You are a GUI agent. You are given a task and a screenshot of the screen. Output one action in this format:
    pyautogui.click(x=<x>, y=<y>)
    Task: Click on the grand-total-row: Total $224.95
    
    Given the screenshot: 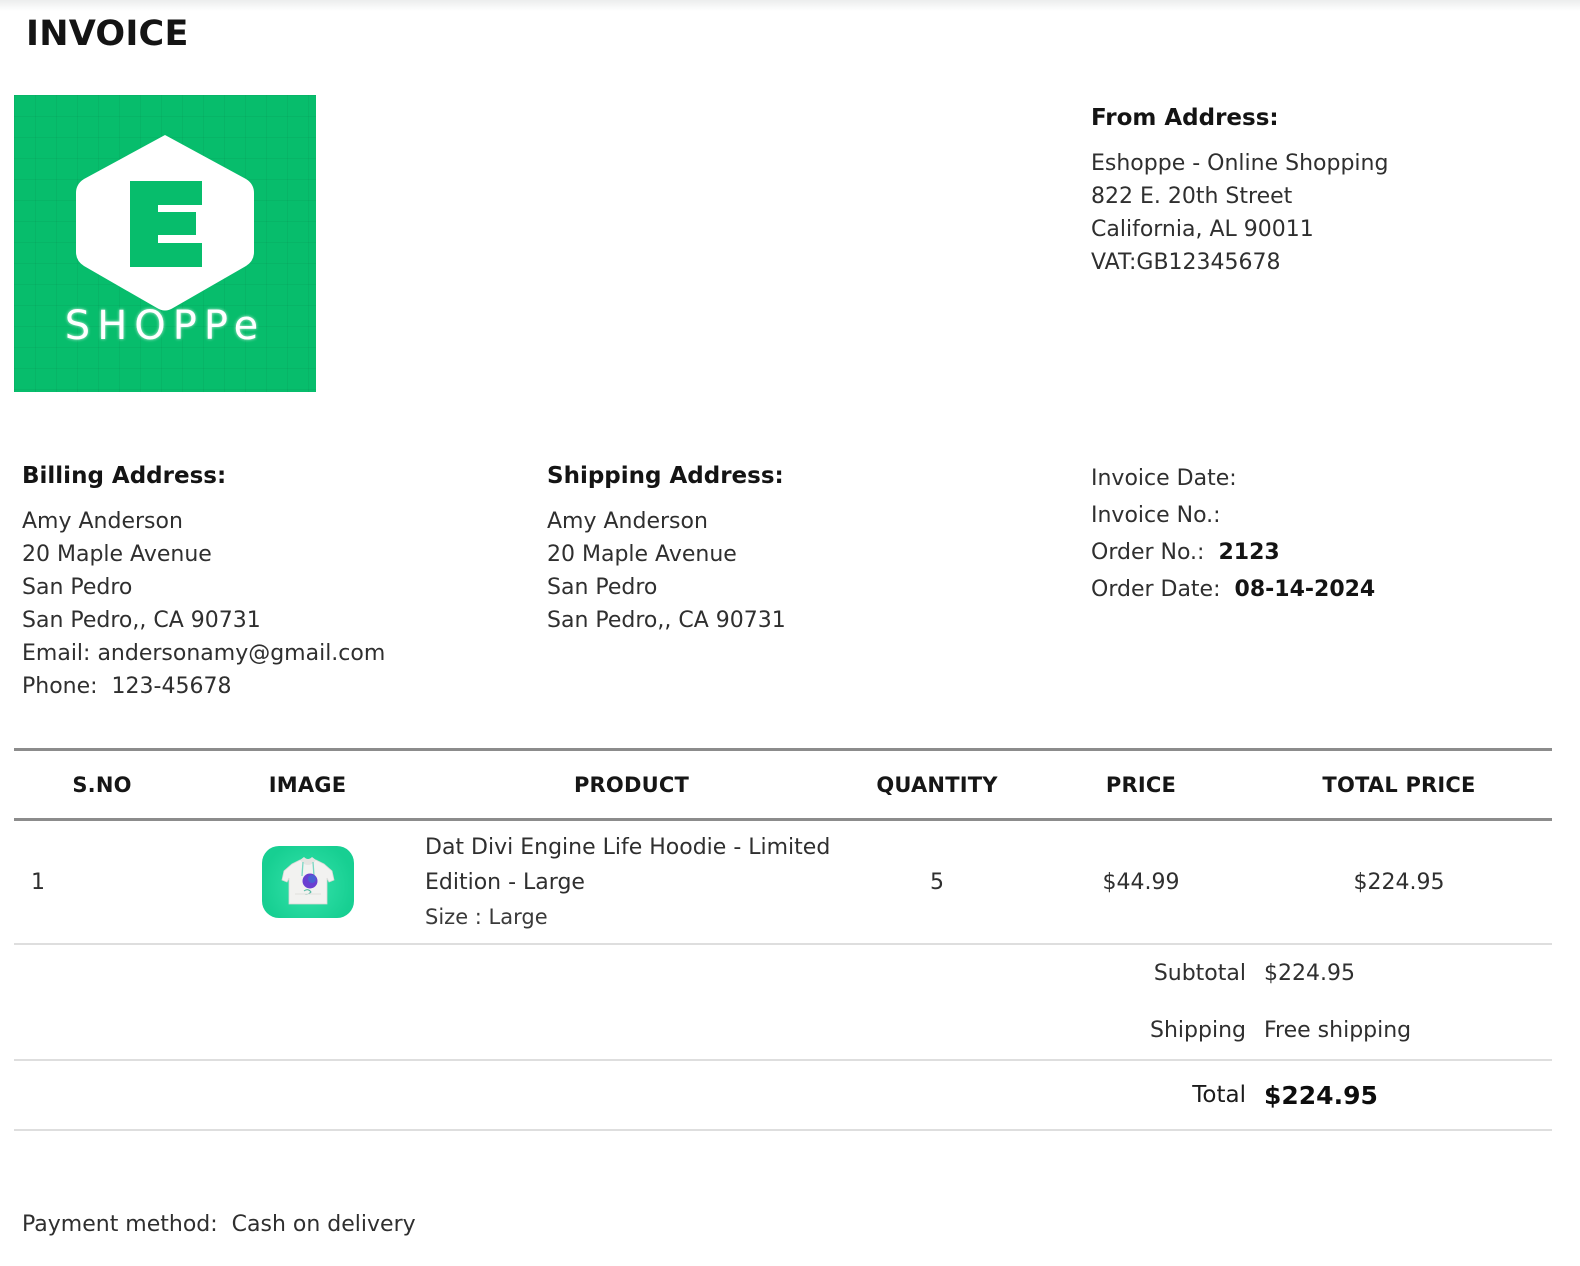 What is the action you would take?
    pyautogui.click(x=783, y=1095)
    